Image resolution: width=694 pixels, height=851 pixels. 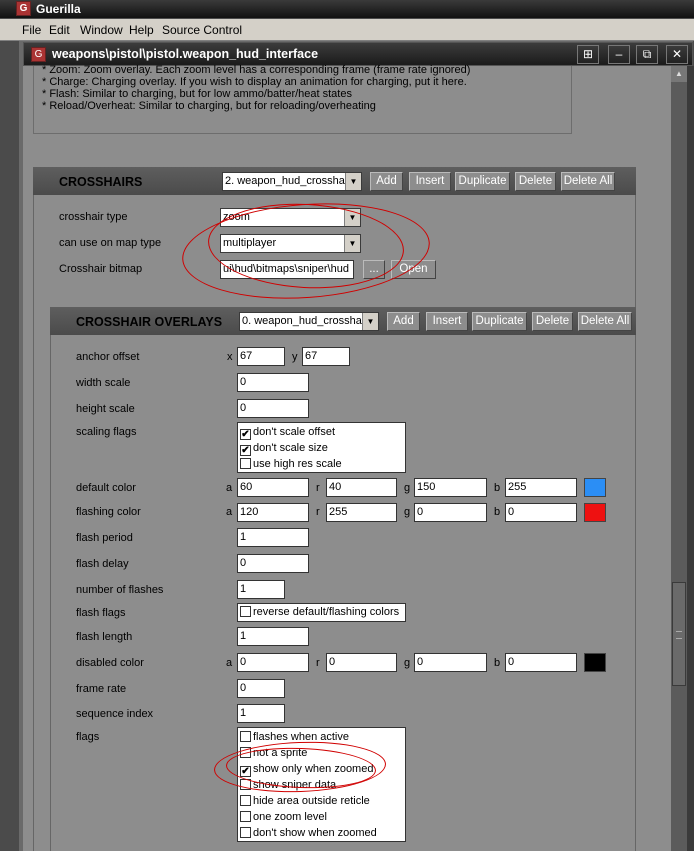 What do you see at coordinates (361, 512) in the screenshot?
I see `flashing-color-r-field: 255` at bounding box center [361, 512].